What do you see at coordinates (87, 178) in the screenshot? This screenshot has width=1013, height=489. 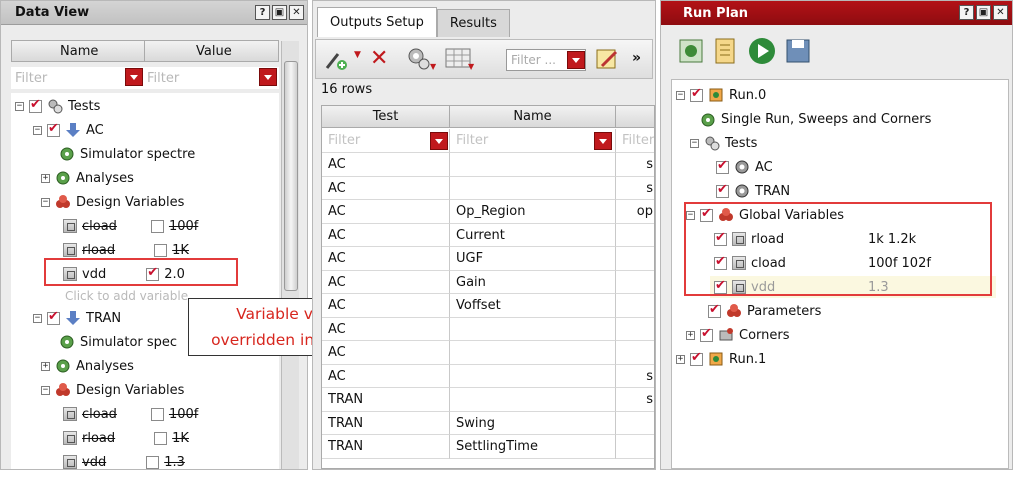 I see `tree-item-analyses: + Analyses` at bounding box center [87, 178].